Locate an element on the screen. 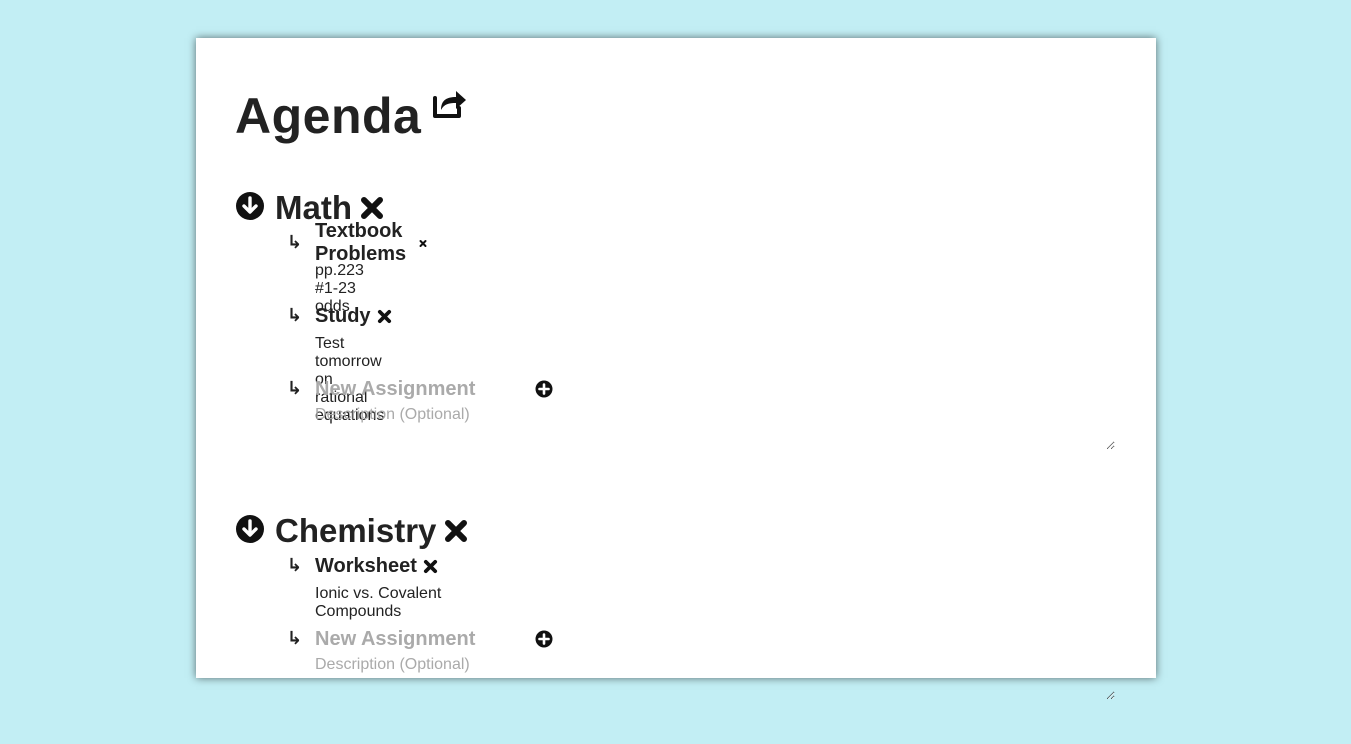 This screenshot has height=744, width=1351. assignment-description: Ionic vs. Covalent Compounds is located at coordinates (378, 602).